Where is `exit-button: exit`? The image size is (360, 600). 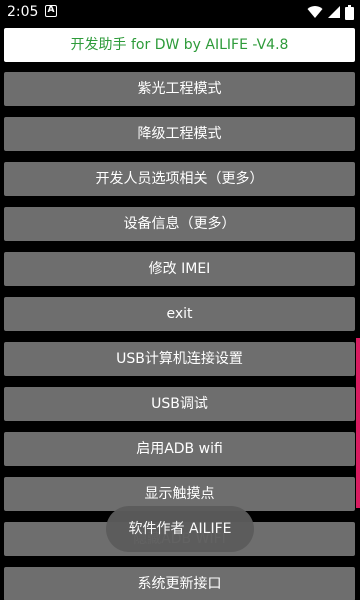 exit-button: exit is located at coordinates (179, 314).